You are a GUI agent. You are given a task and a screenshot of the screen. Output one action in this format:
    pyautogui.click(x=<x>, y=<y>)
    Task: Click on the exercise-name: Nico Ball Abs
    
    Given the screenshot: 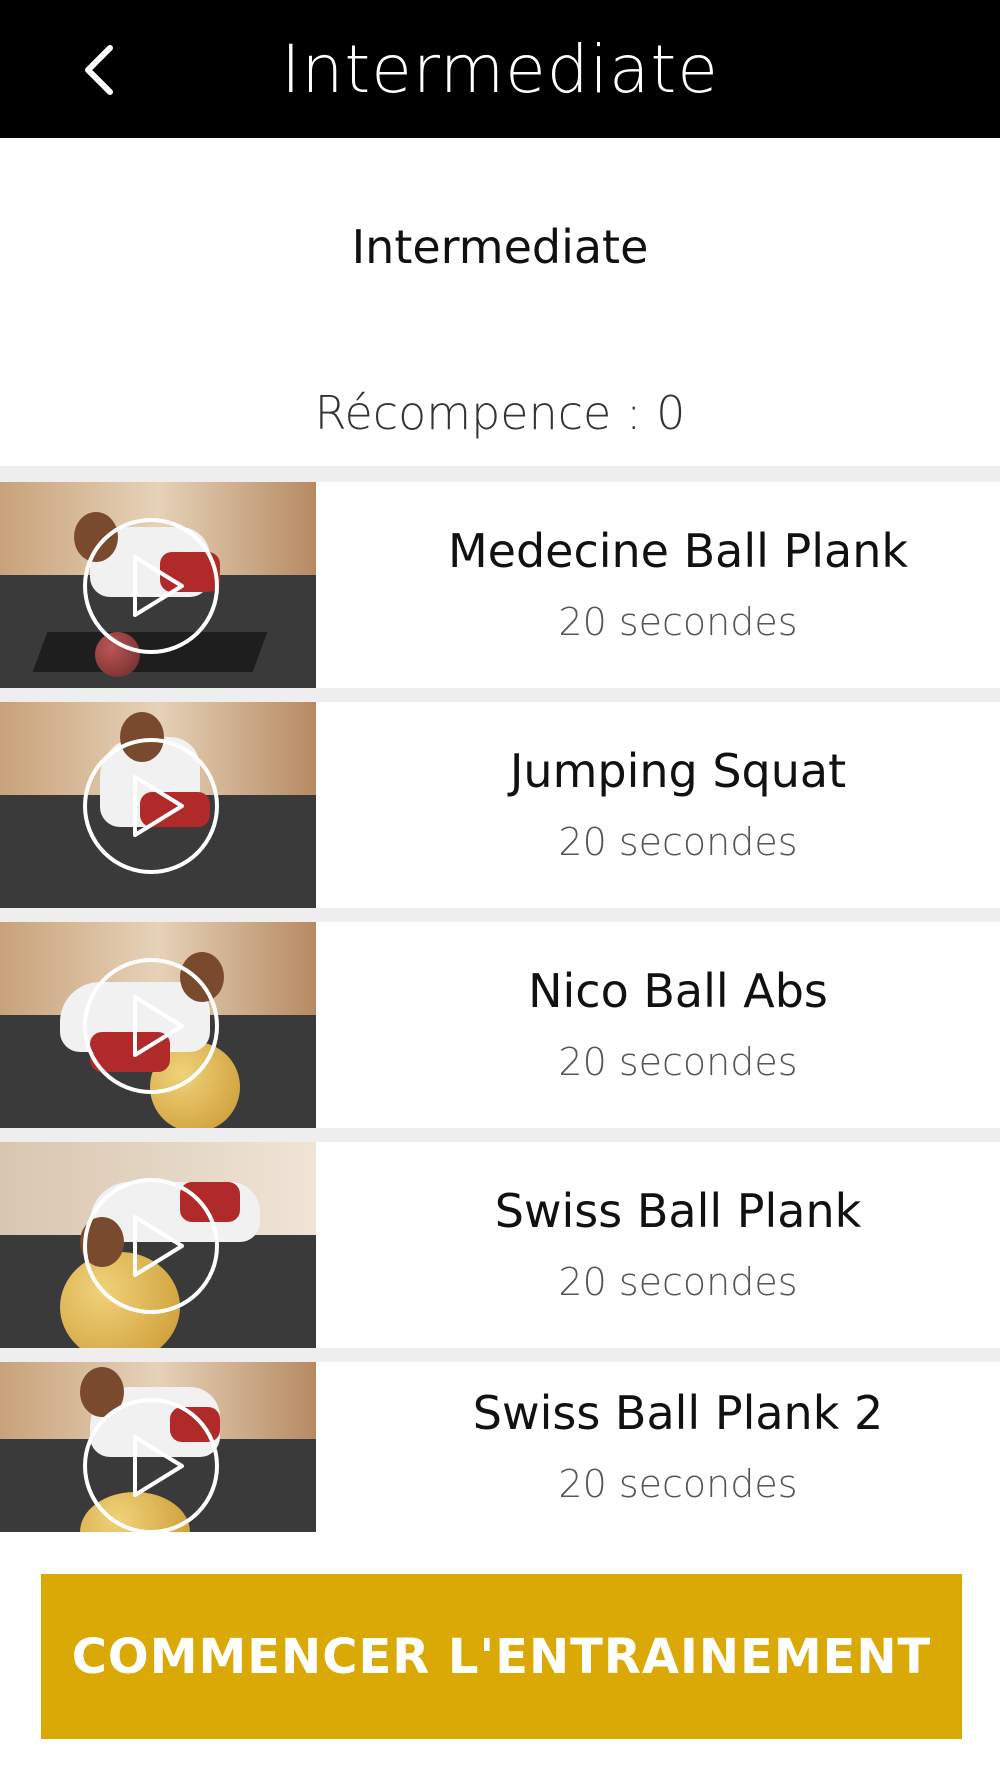 What is the action you would take?
    pyautogui.click(x=678, y=991)
    